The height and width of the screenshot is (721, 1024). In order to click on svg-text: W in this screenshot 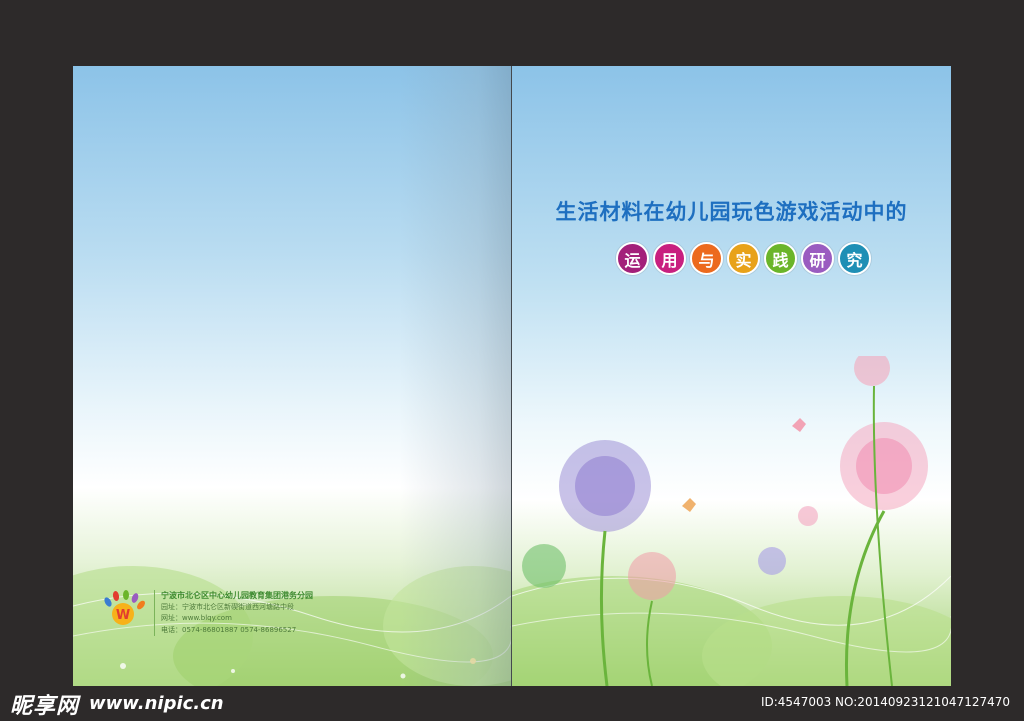, I will do `click(123, 615)`.